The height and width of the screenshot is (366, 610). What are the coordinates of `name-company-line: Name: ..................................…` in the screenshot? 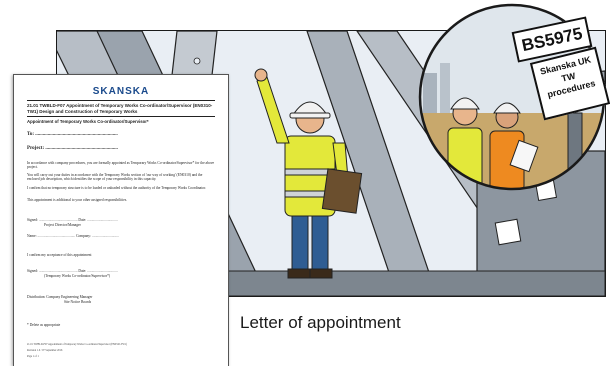 It's located at (73, 236).